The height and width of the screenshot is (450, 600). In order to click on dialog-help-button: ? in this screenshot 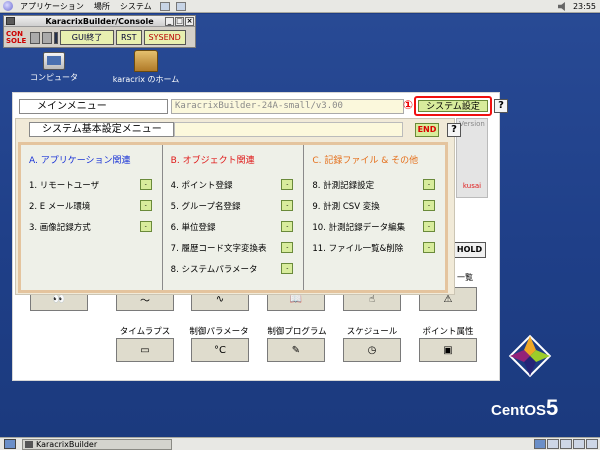, I will do `click(454, 130)`.